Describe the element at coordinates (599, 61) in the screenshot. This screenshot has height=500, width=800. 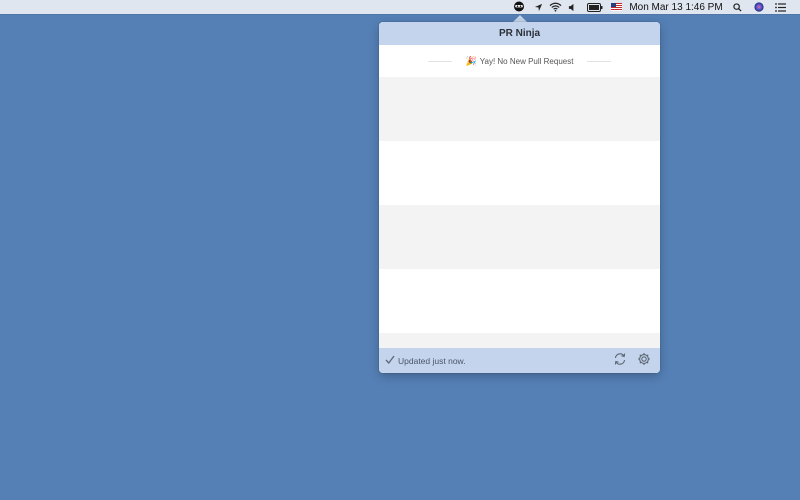
I see `divider-right` at that location.